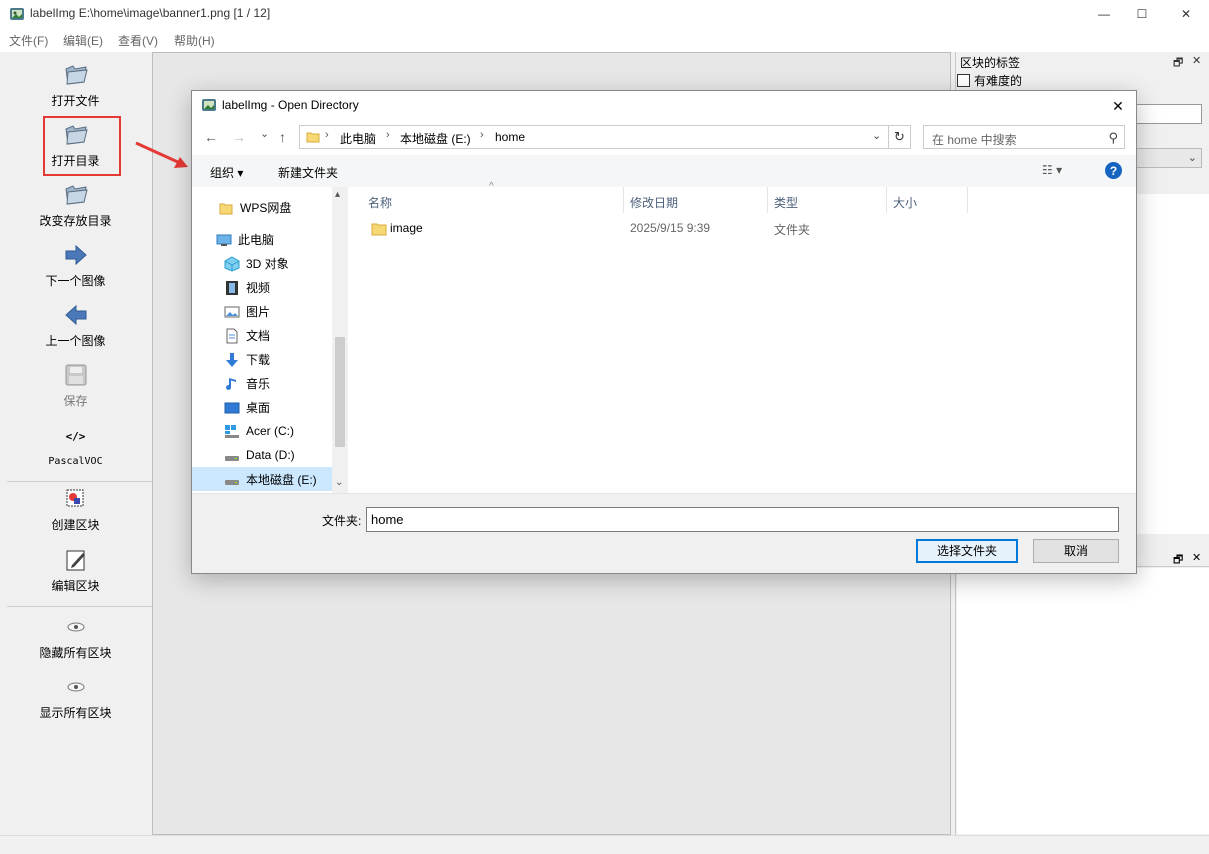 This screenshot has height=854, width=1209. Describe the element at coordinates (226, 172) in the screenshot. I see `organize-button: 组织 ▾` at that location.